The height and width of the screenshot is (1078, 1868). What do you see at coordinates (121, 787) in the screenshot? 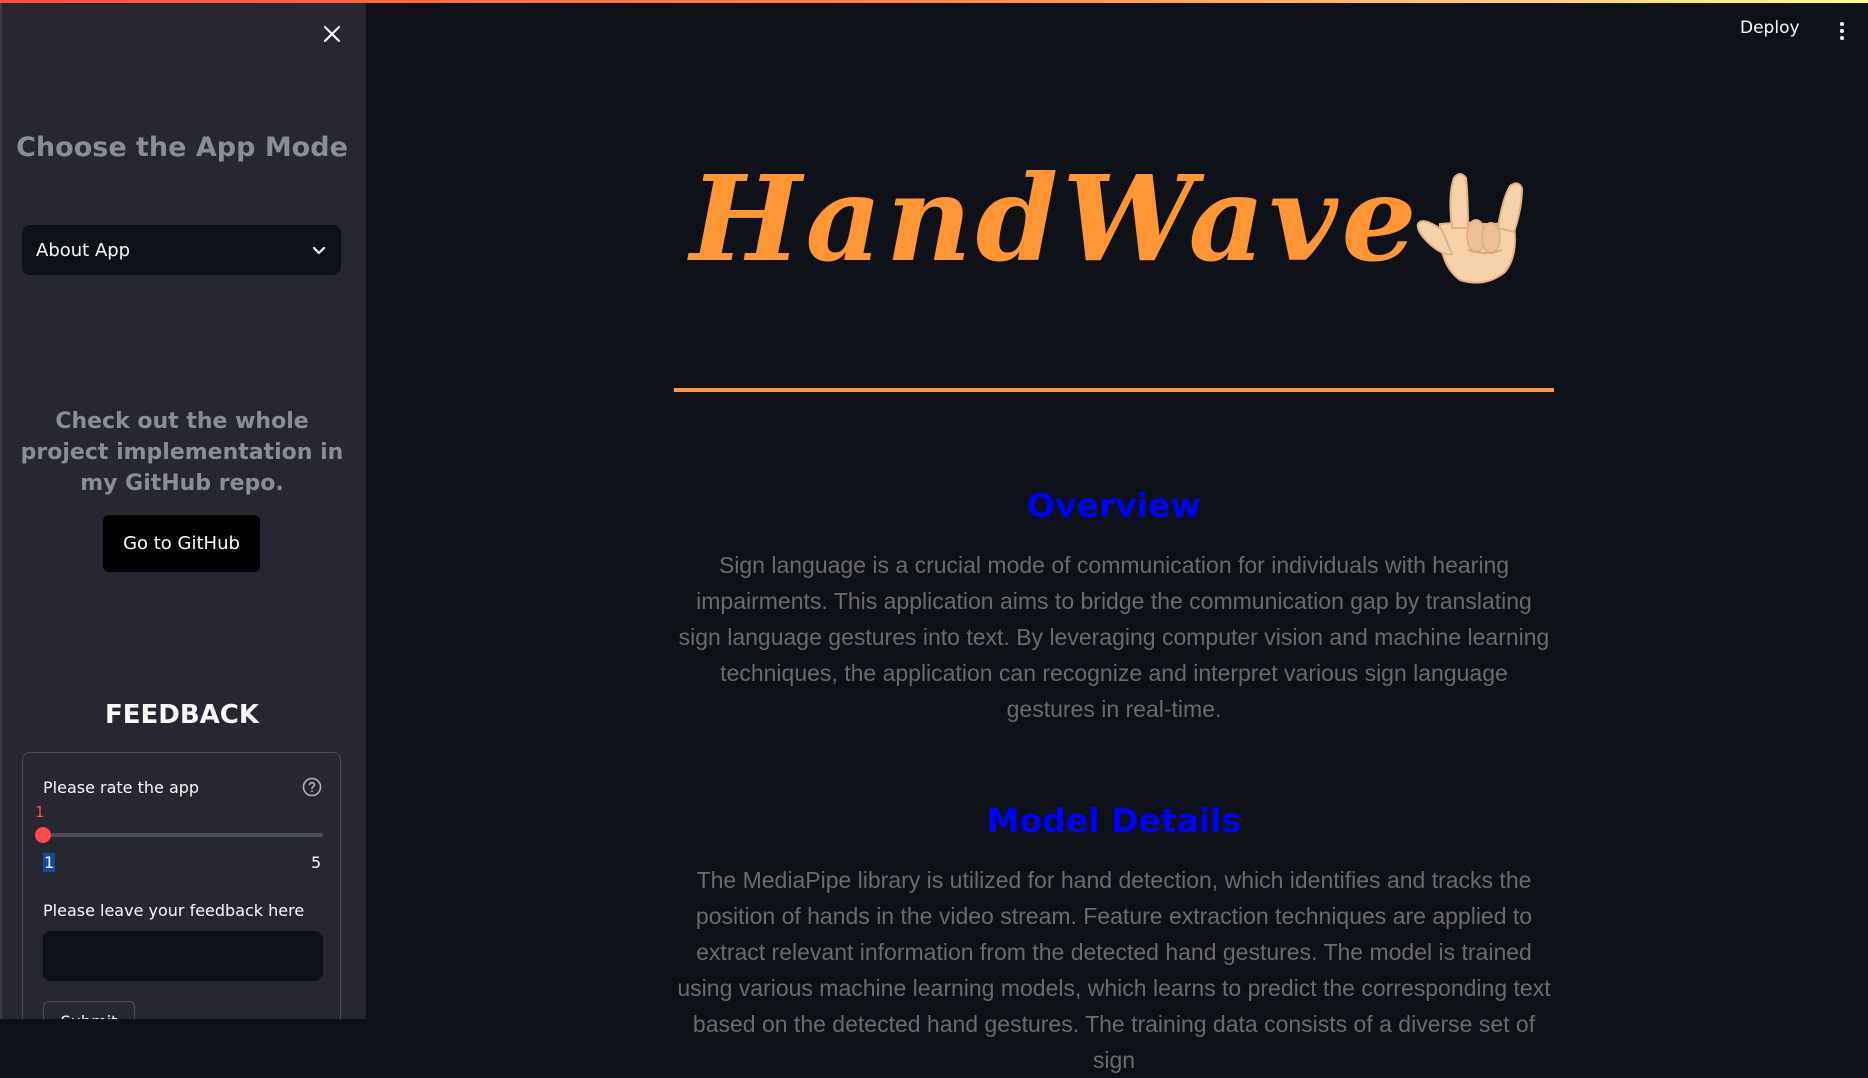
I see `rate-label: Please rate the app` at bounding box center [121, 787].